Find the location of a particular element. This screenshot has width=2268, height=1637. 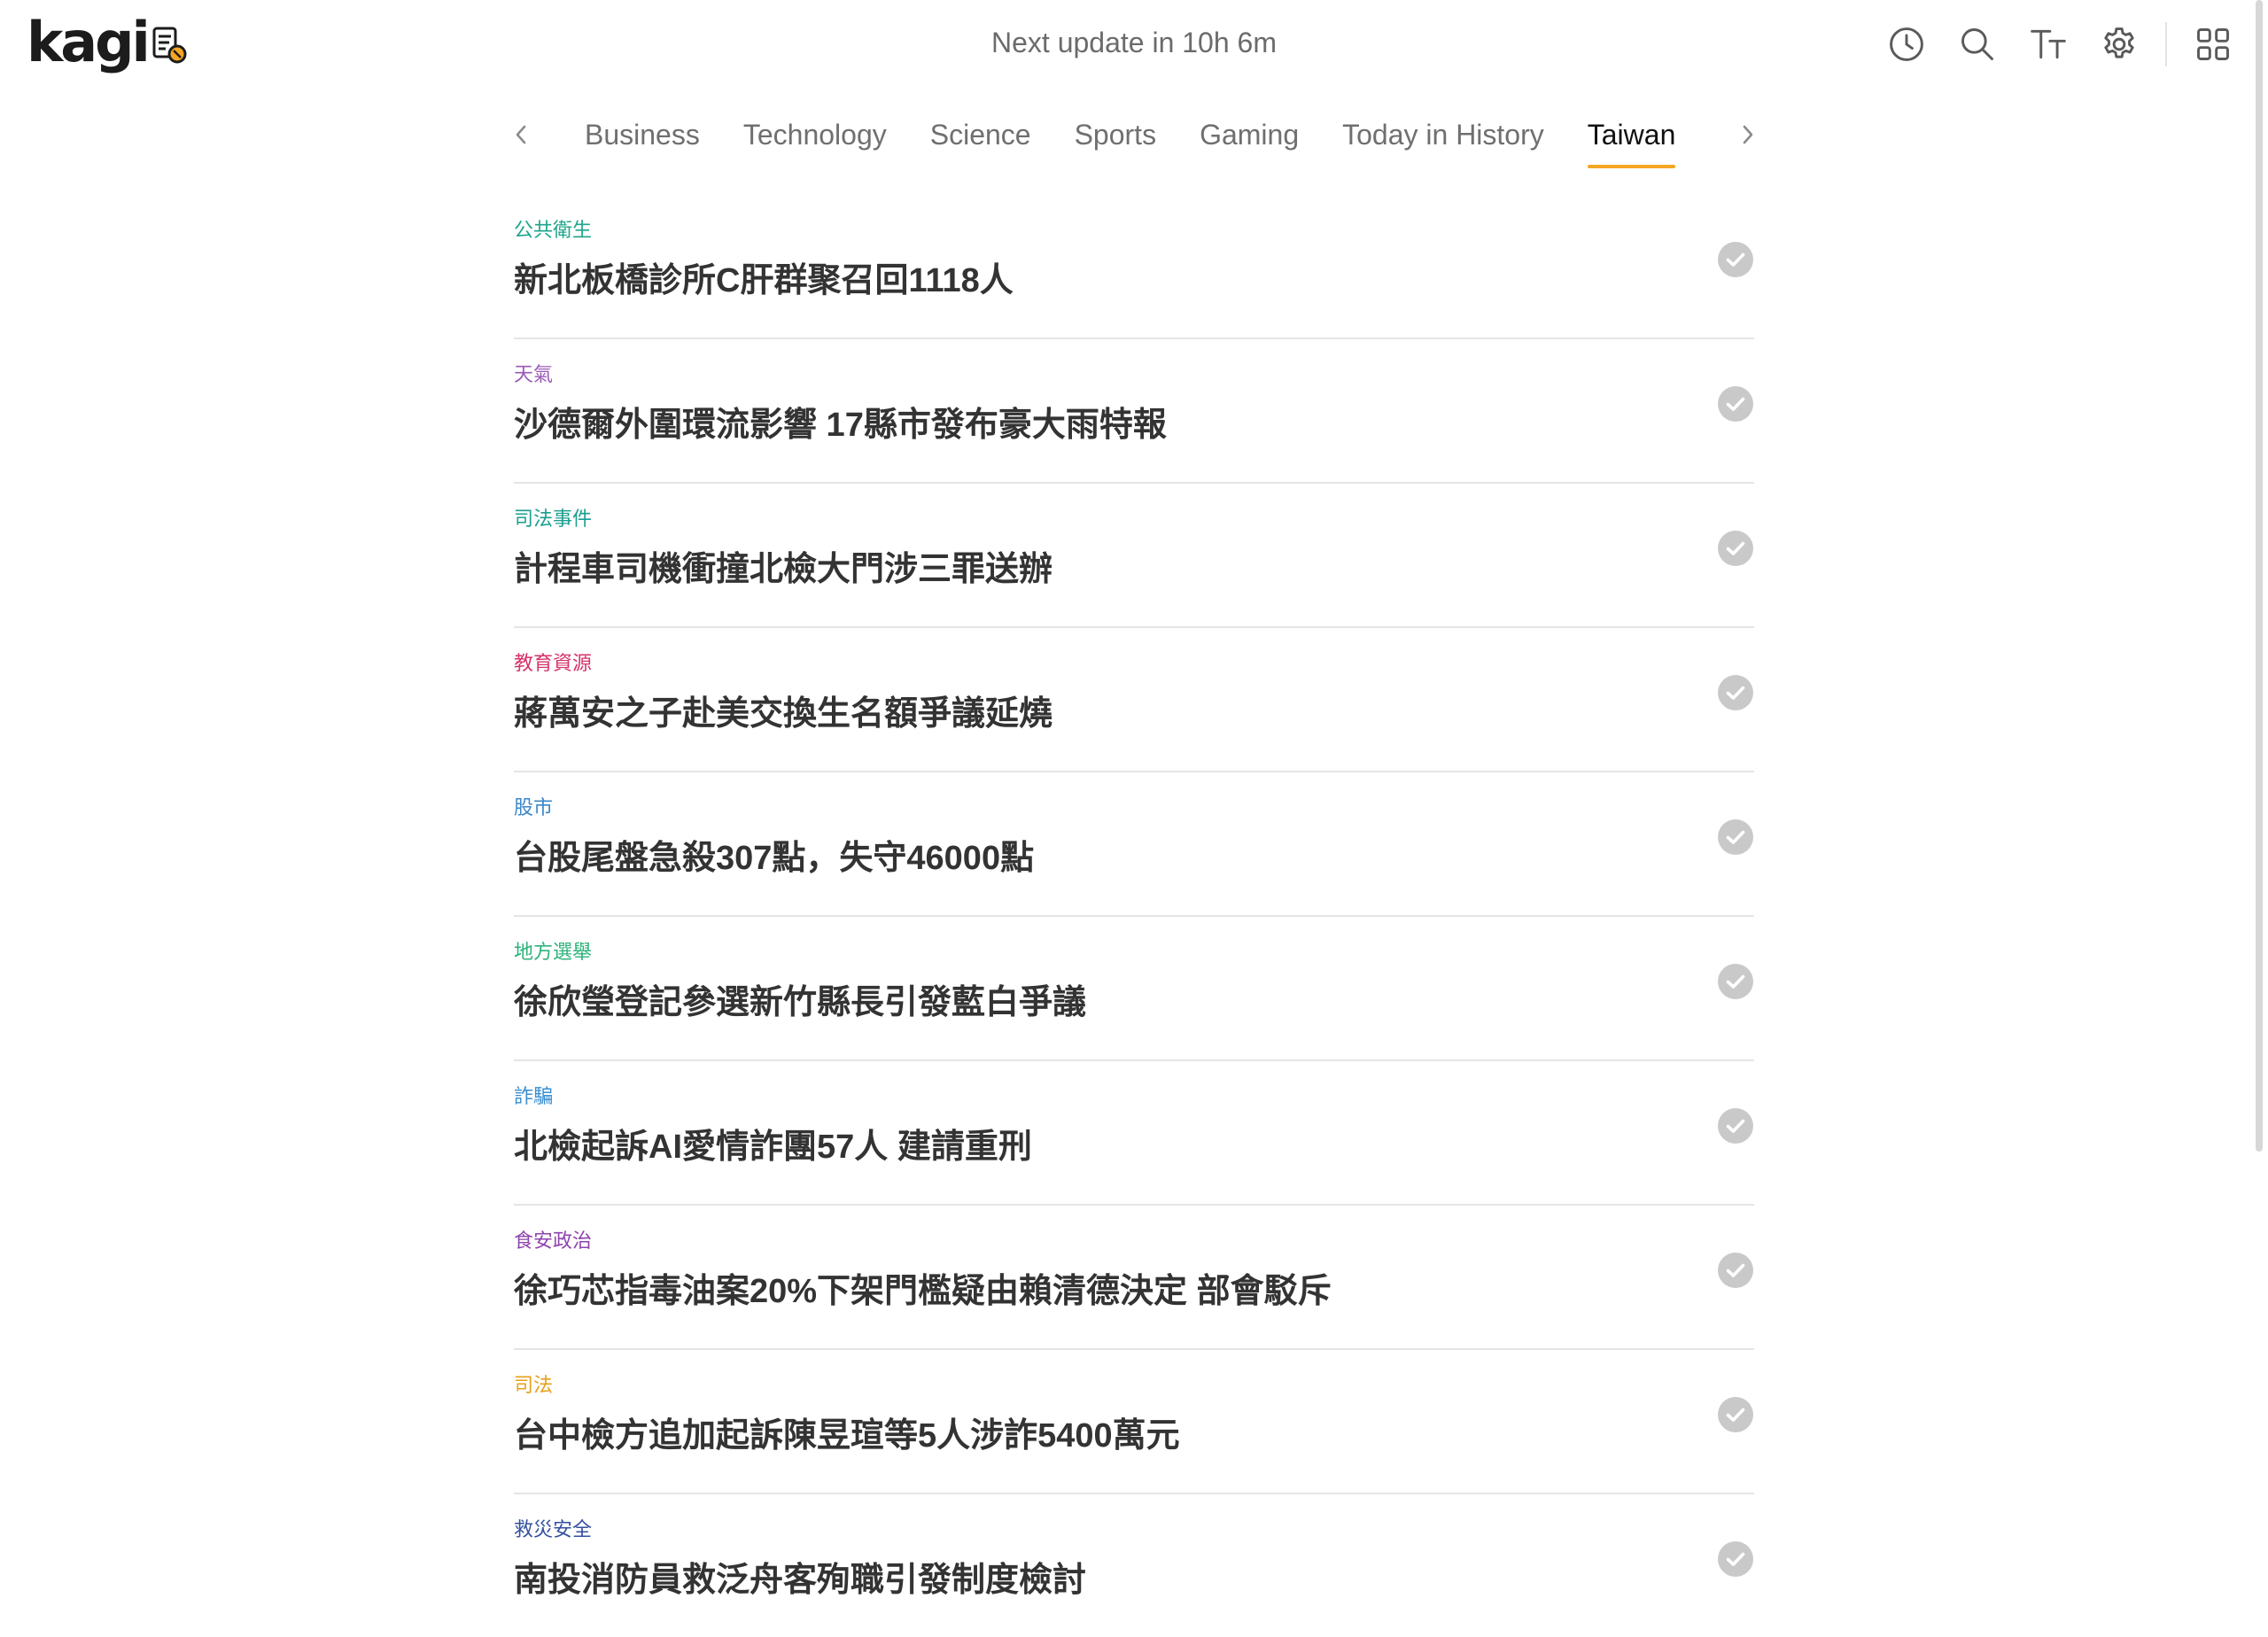

search-button is located at coordinates (1978, 44).